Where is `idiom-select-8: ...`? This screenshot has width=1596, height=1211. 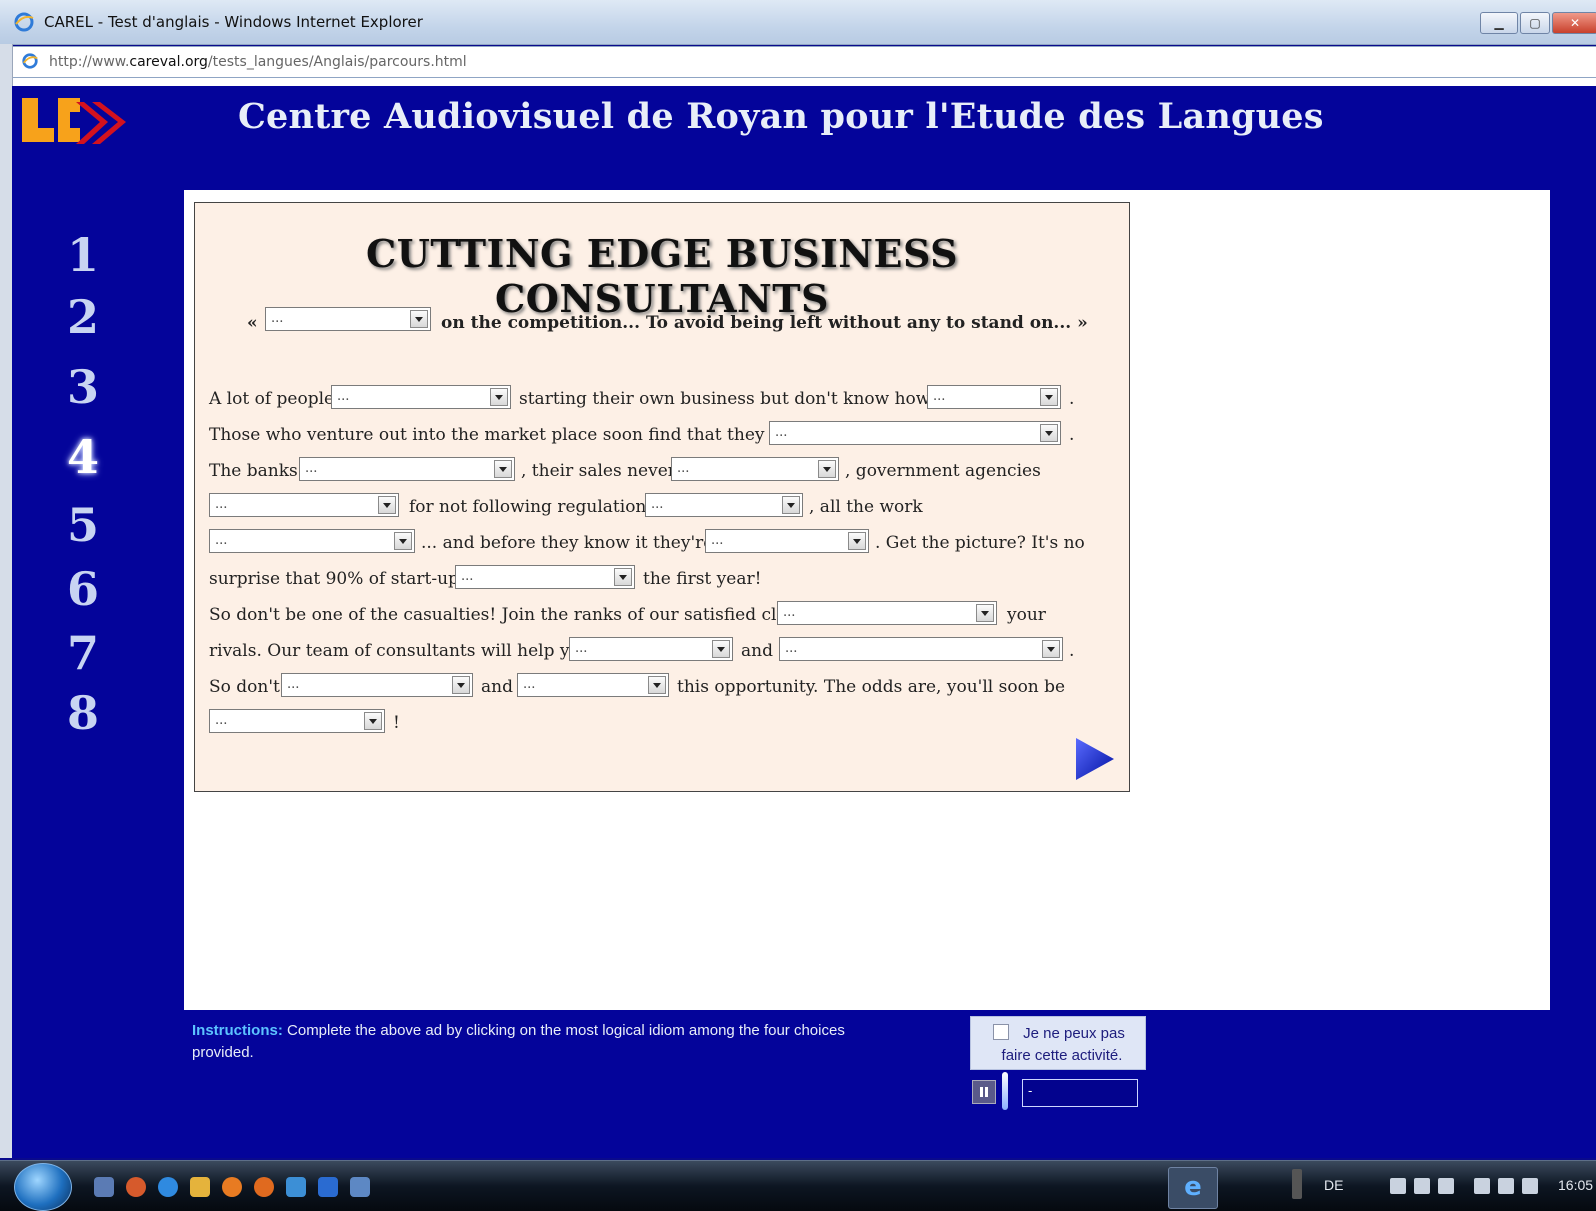
idiom-select-8: ... is located at coordinates (312, 541).